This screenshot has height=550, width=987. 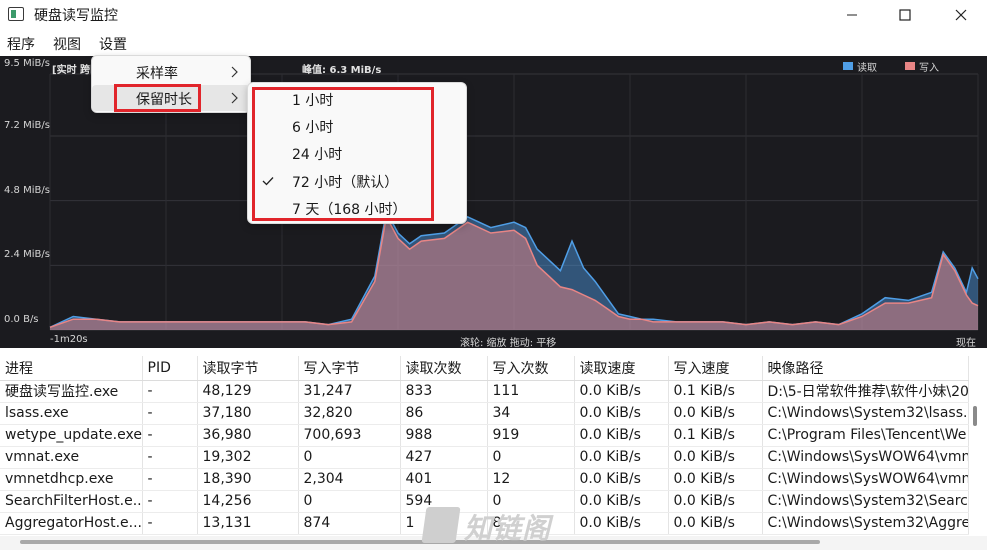 What do you see at coordinates (444, 479) in the screenshot?
I see `cell-read-count: 401` at bounding box center [444, 479].